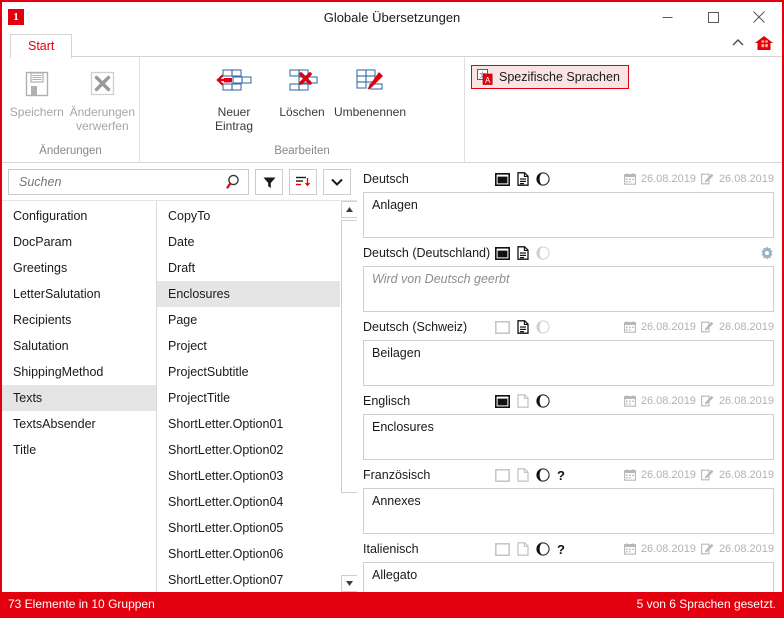 The image size is (784, 618). What do you see at coordinates (269, 182) in the screenshot?
I see `filter-button` at bounding box center [269, 182].